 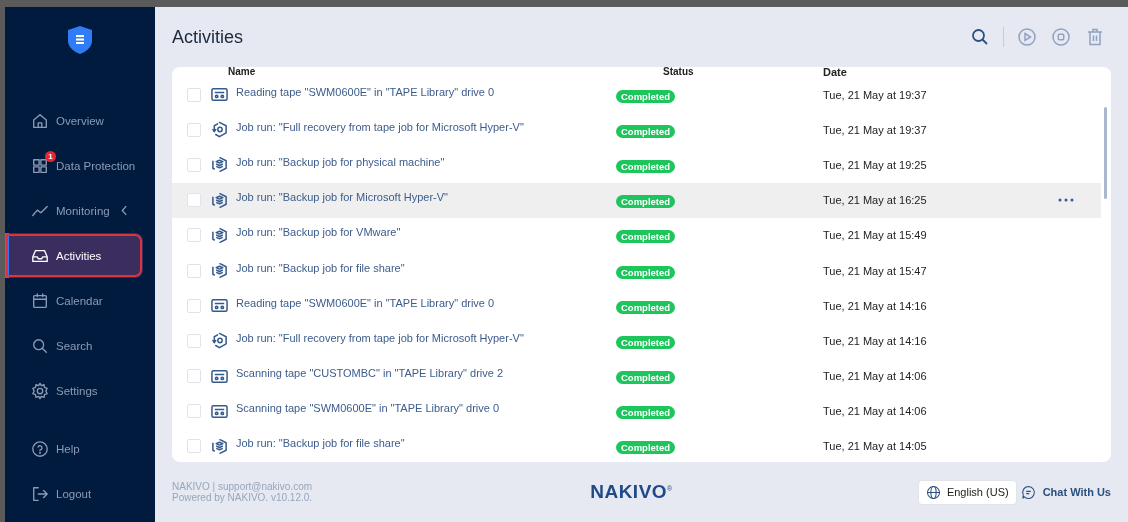 I want to click on activity-name: Job run: "Backup job for physical machine", so click(x=340, y=161).